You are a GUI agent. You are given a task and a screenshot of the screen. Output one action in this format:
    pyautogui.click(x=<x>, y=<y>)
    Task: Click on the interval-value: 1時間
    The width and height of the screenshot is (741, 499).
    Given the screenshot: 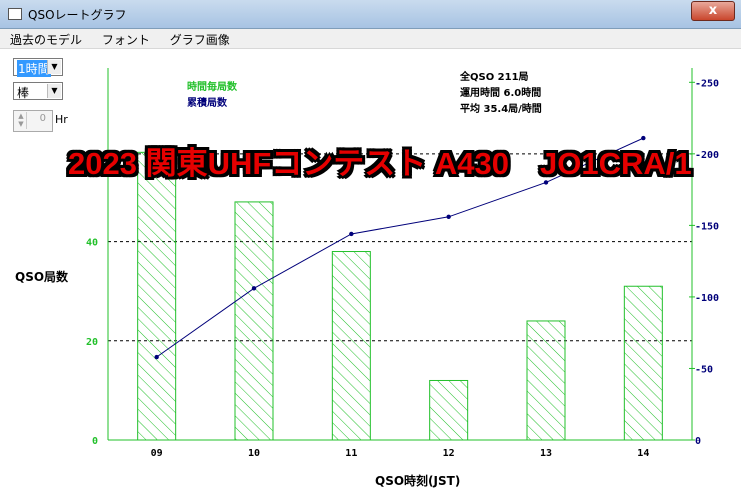 What is the action you would take?
    pyautogui.click(x=34, y=68)
    